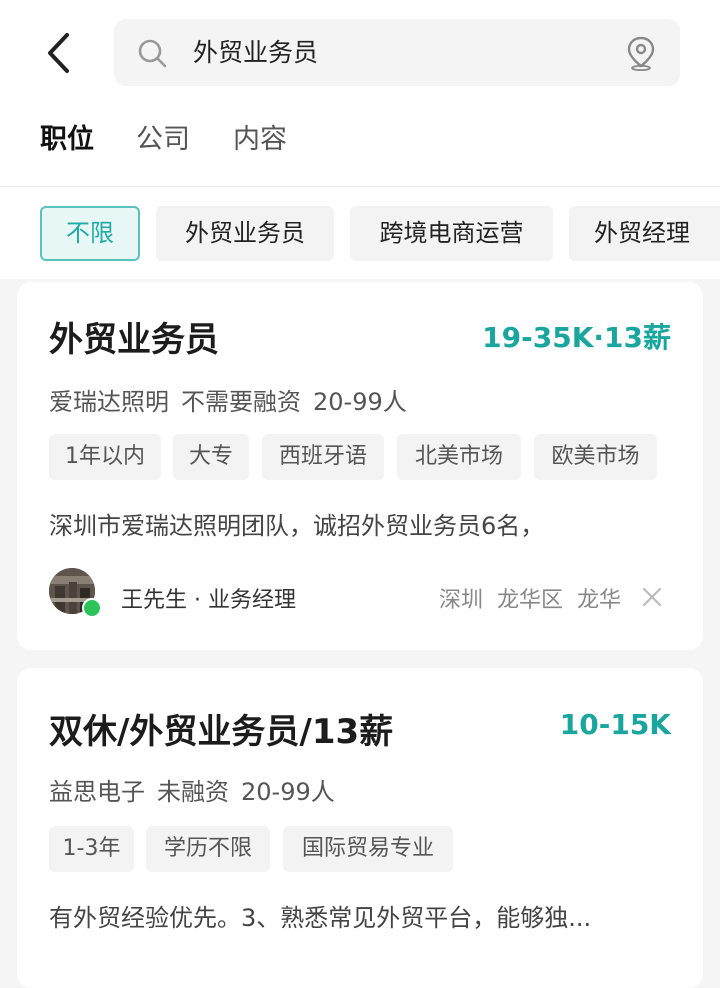  What do you see at coordinates (211, 457) in the screenshot?
I see `job-tag: 大专` at bounding box center [211, 457].